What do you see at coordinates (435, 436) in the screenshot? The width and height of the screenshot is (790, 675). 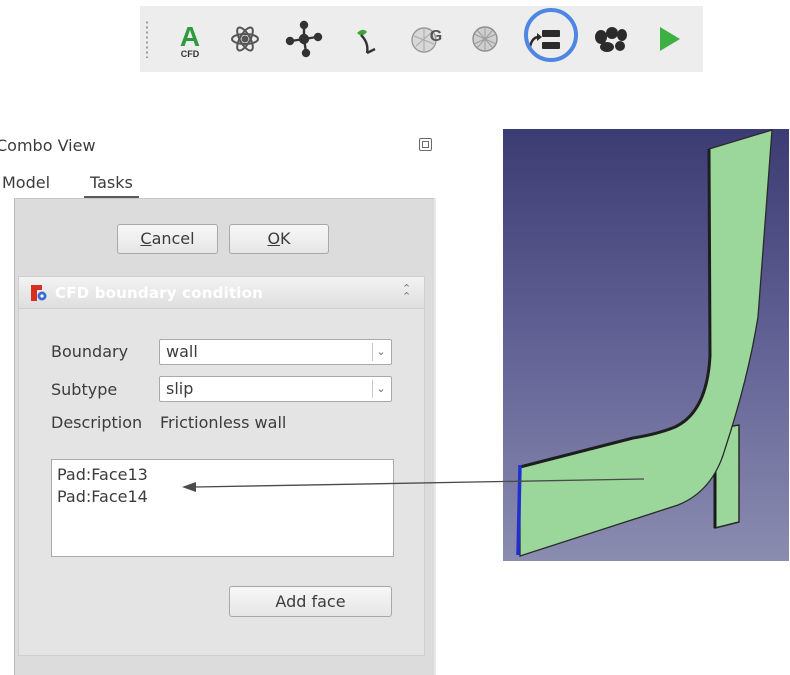 I see `task-panel-border` at bounding box center [435, 436].